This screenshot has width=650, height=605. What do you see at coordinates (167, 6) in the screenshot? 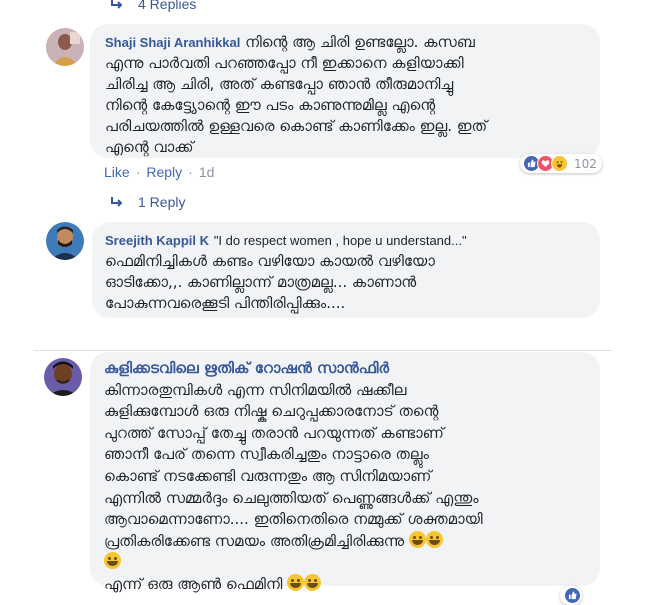
I see `replies-count-label: 4 Replies` at bounding box center [167, 6].